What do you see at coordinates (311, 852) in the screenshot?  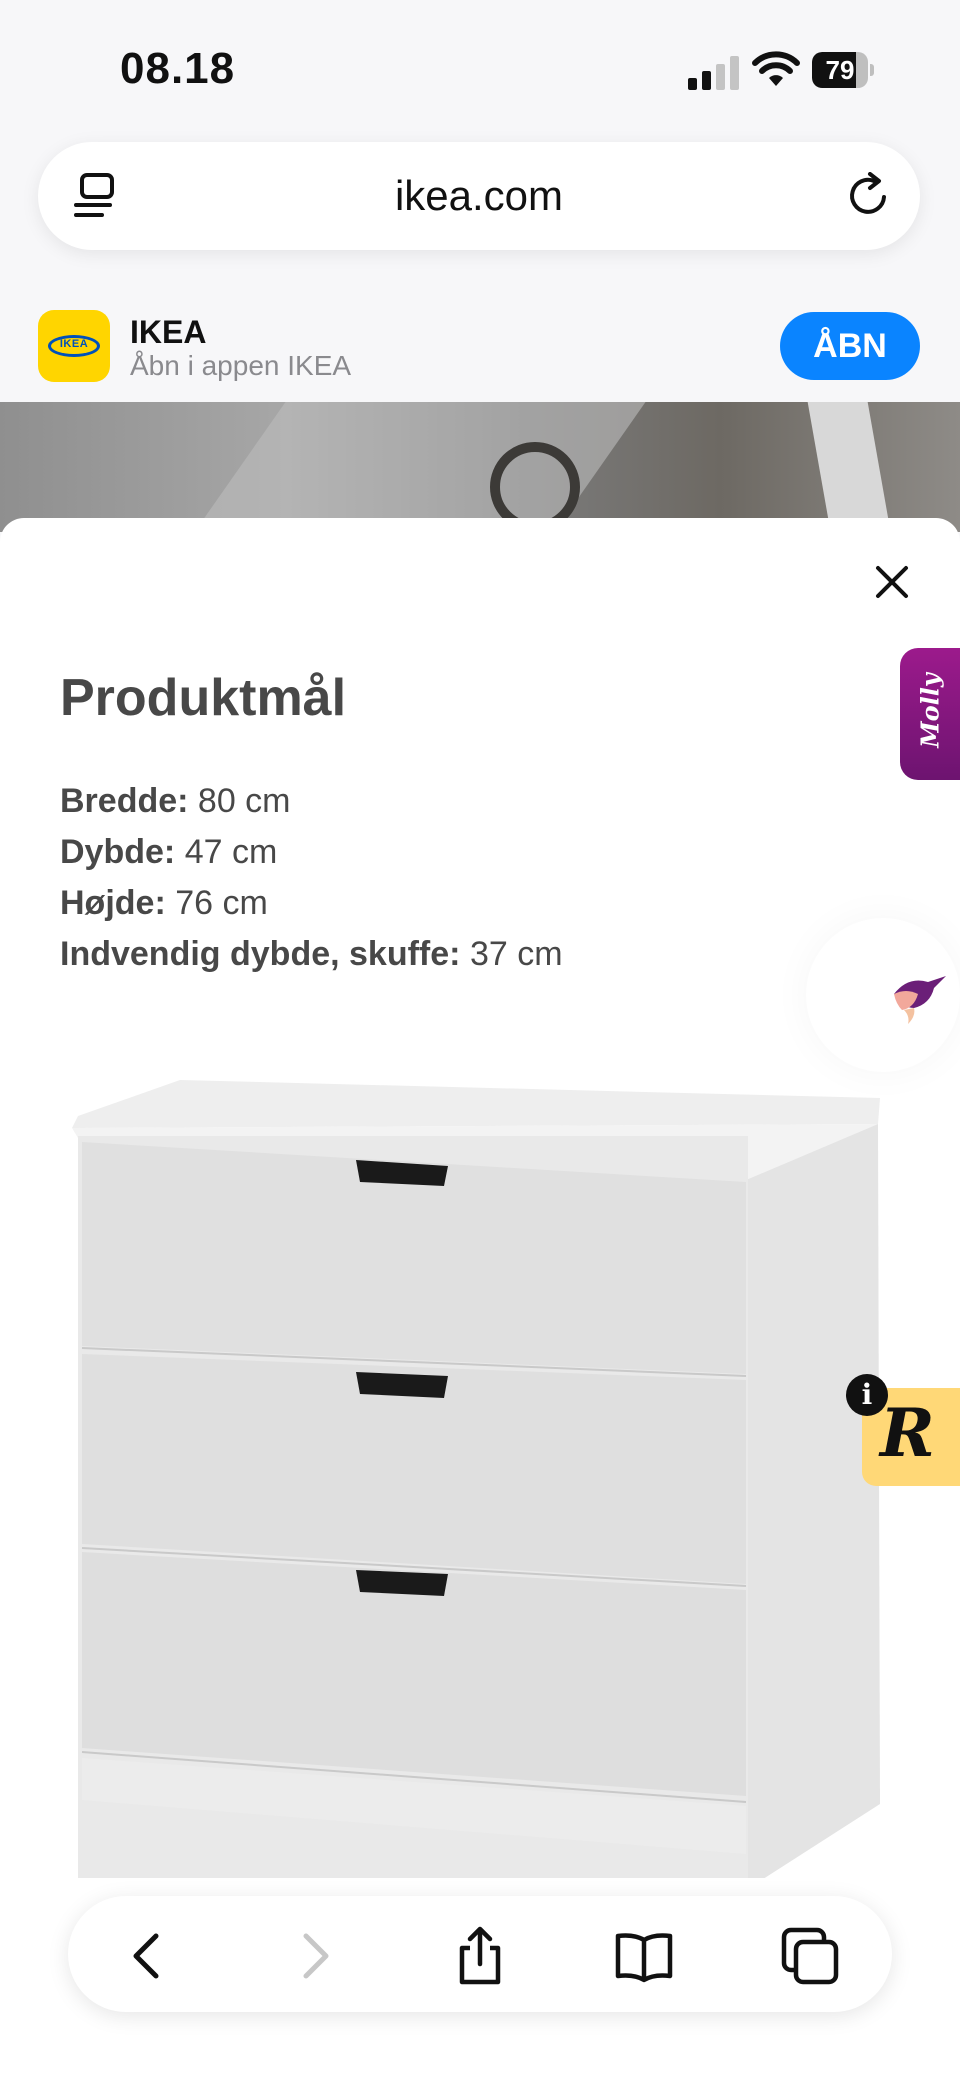 I see `dimension-depth: Dybde: 47 cm` at bounding box center [311, 852].